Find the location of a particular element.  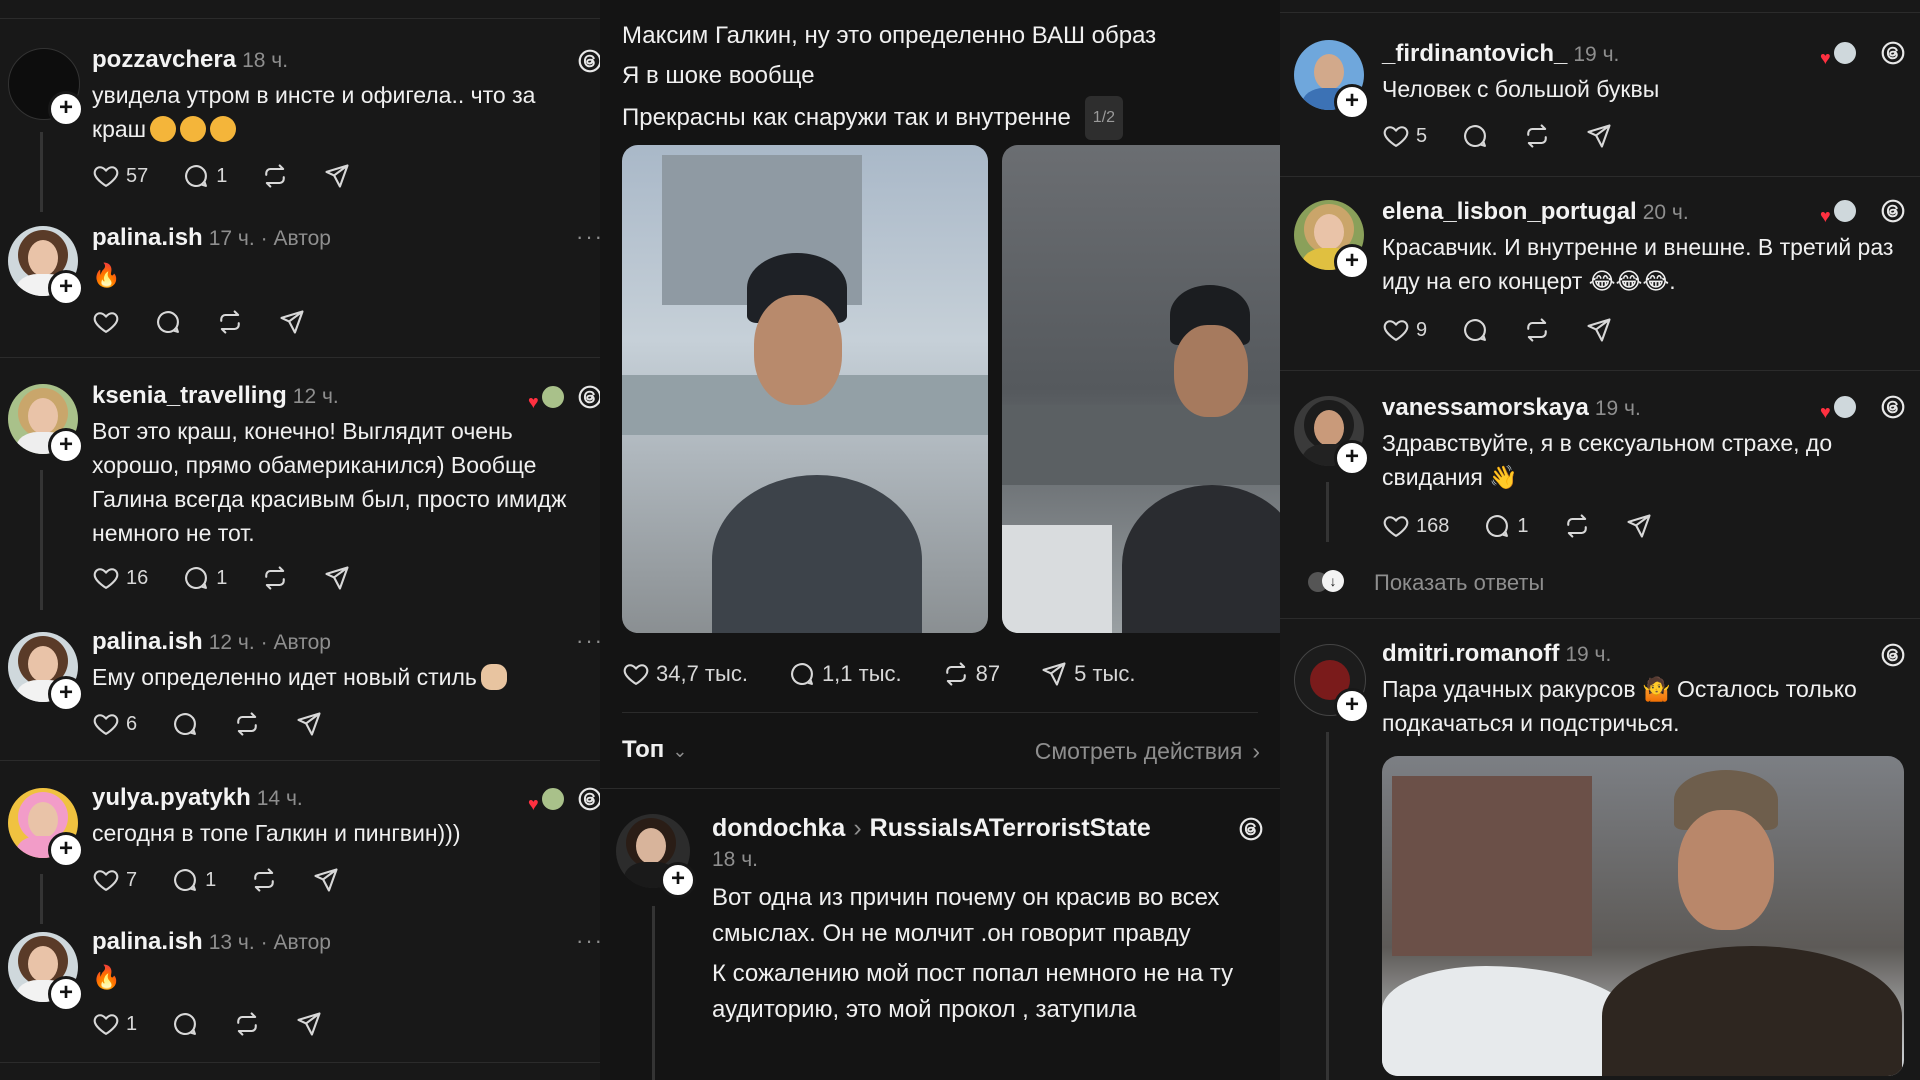

show-replies-button: Показать ответы is located at coordinates (1459, 583).